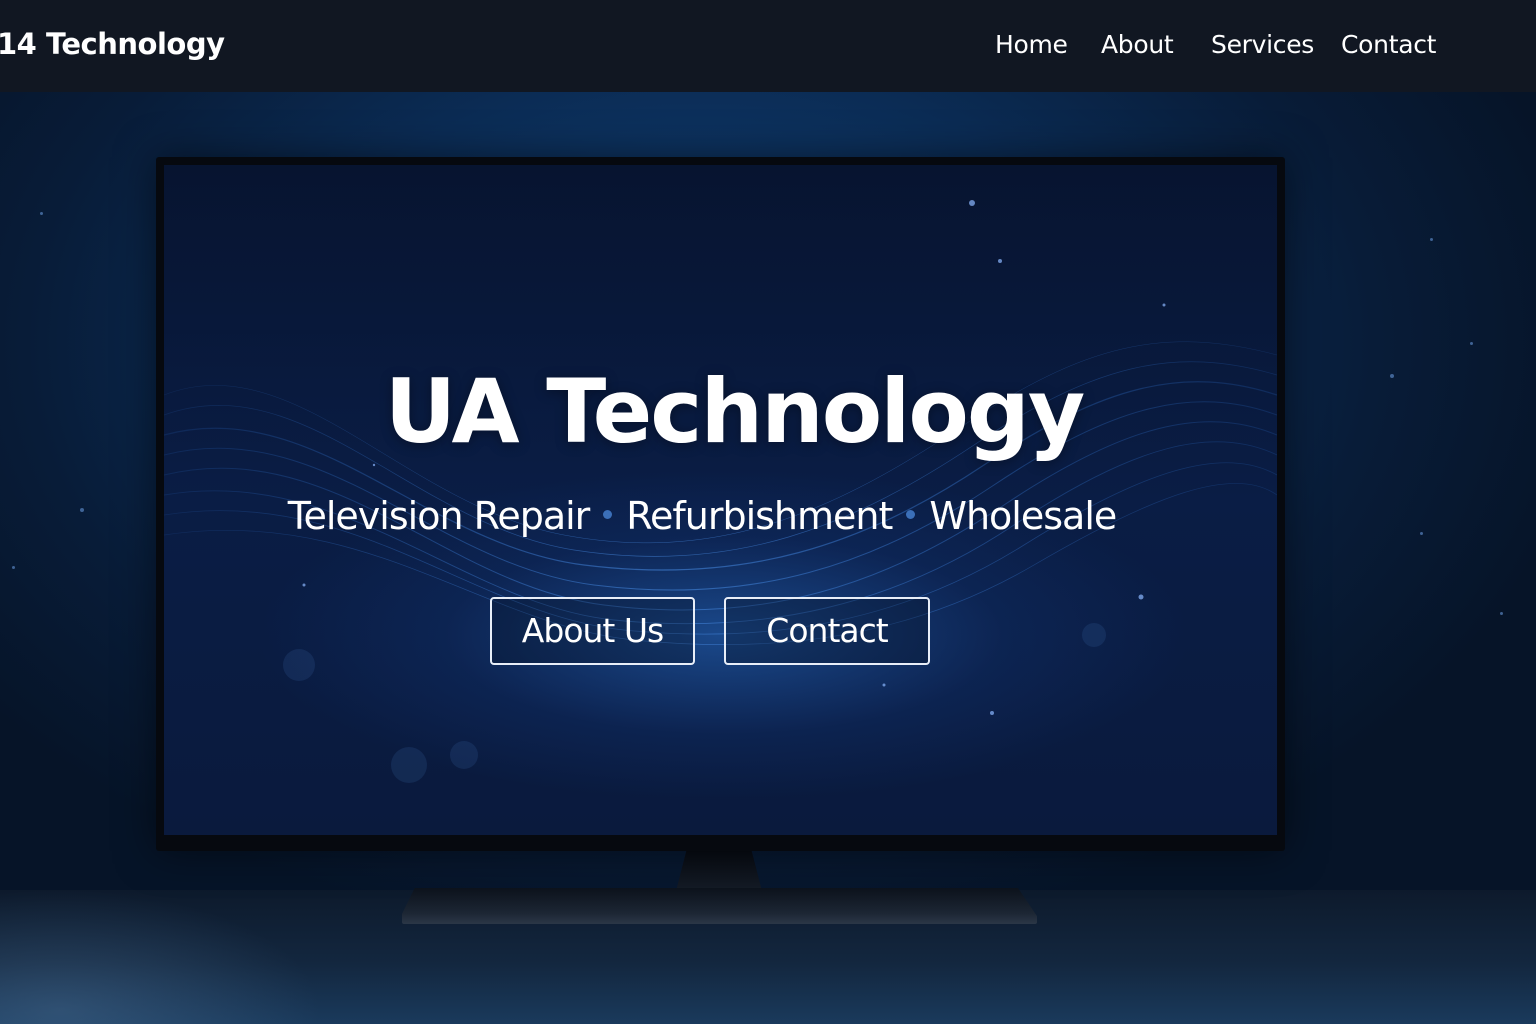  I want to click on hero-title: UA Technology, so click(734, 411).